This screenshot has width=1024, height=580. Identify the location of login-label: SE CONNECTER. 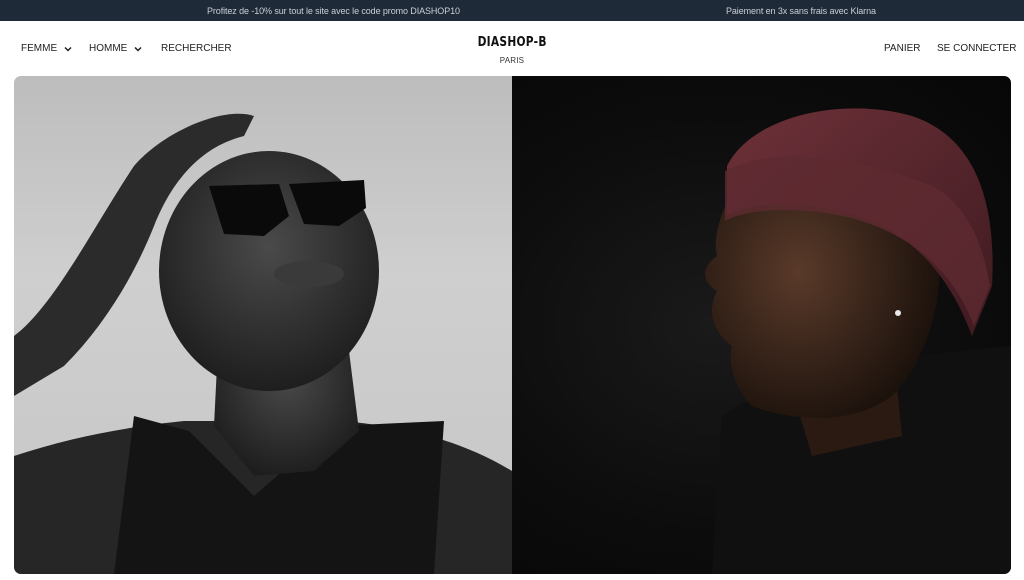
(977, 48).